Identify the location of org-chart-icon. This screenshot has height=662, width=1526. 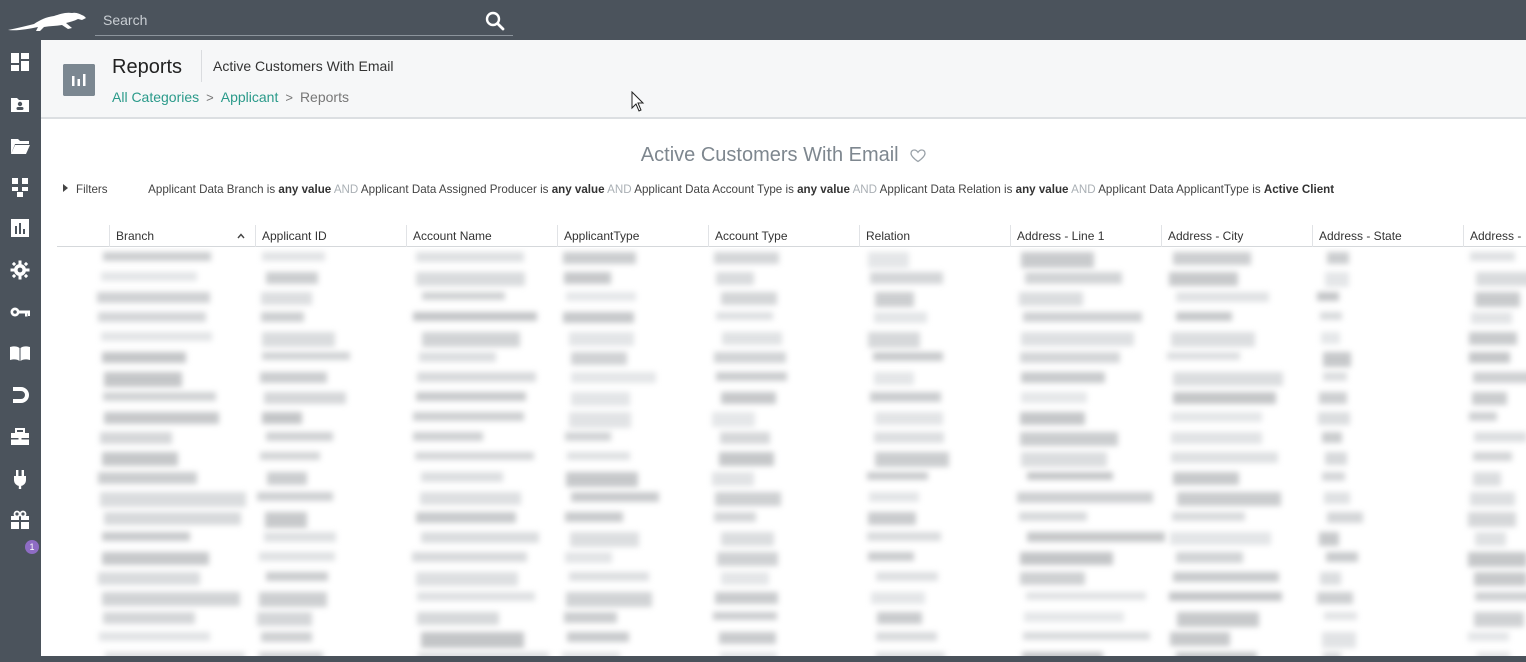
(20, 187).